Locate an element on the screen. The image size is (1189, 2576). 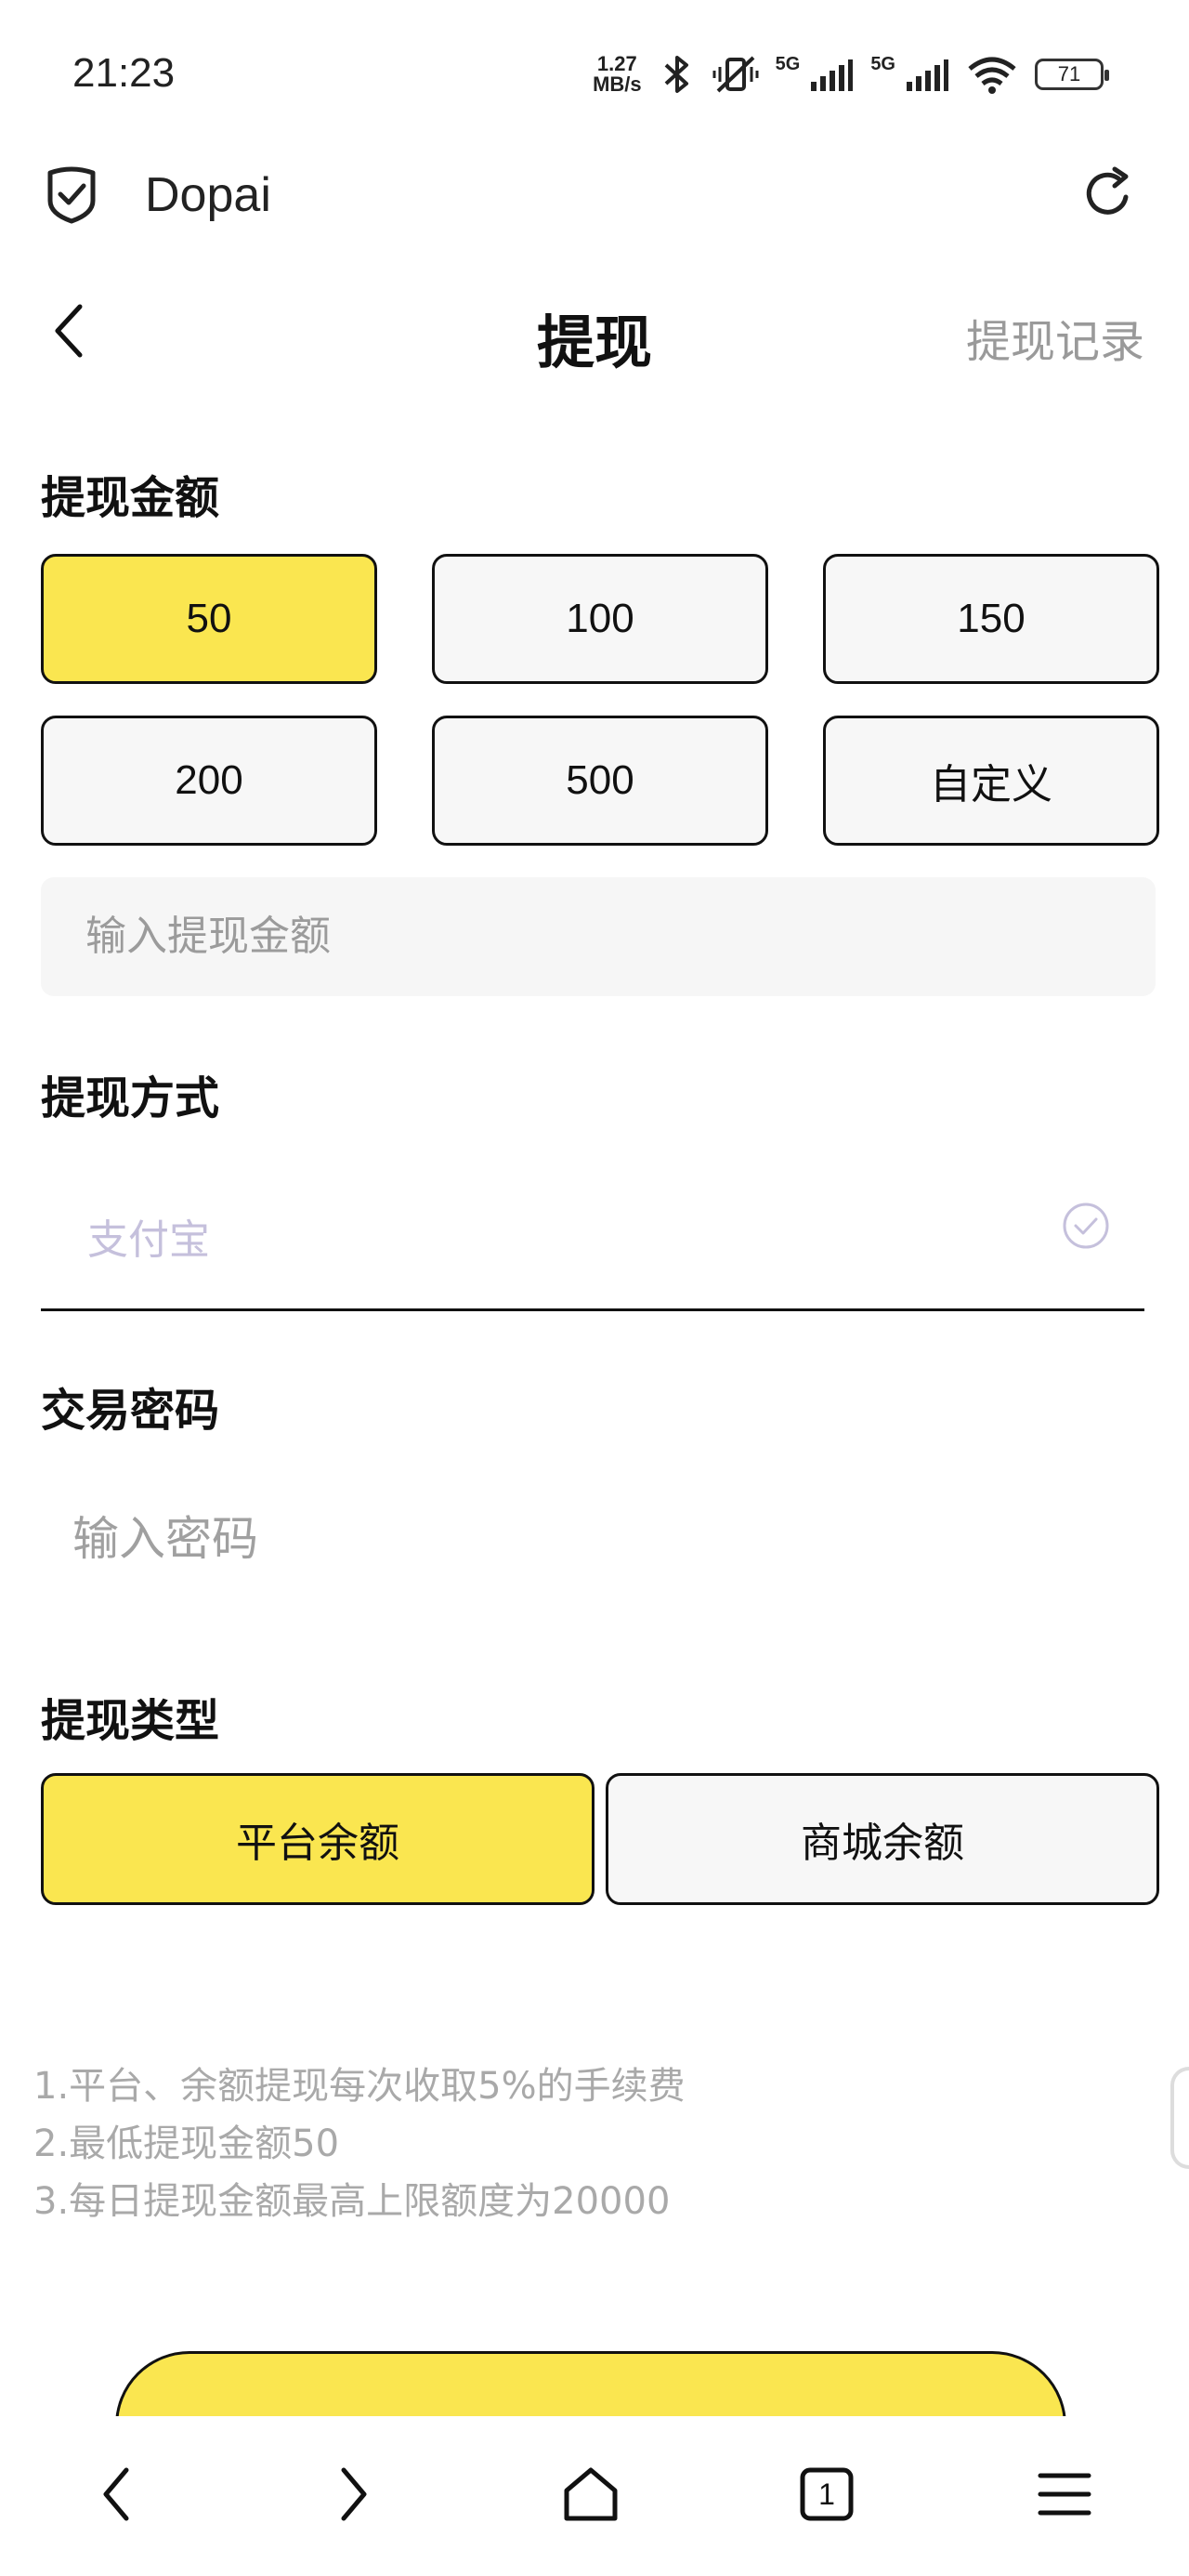
note-line: 3.每日提现金额最高上限额度为20000 is located at coordinates (352, 2201).